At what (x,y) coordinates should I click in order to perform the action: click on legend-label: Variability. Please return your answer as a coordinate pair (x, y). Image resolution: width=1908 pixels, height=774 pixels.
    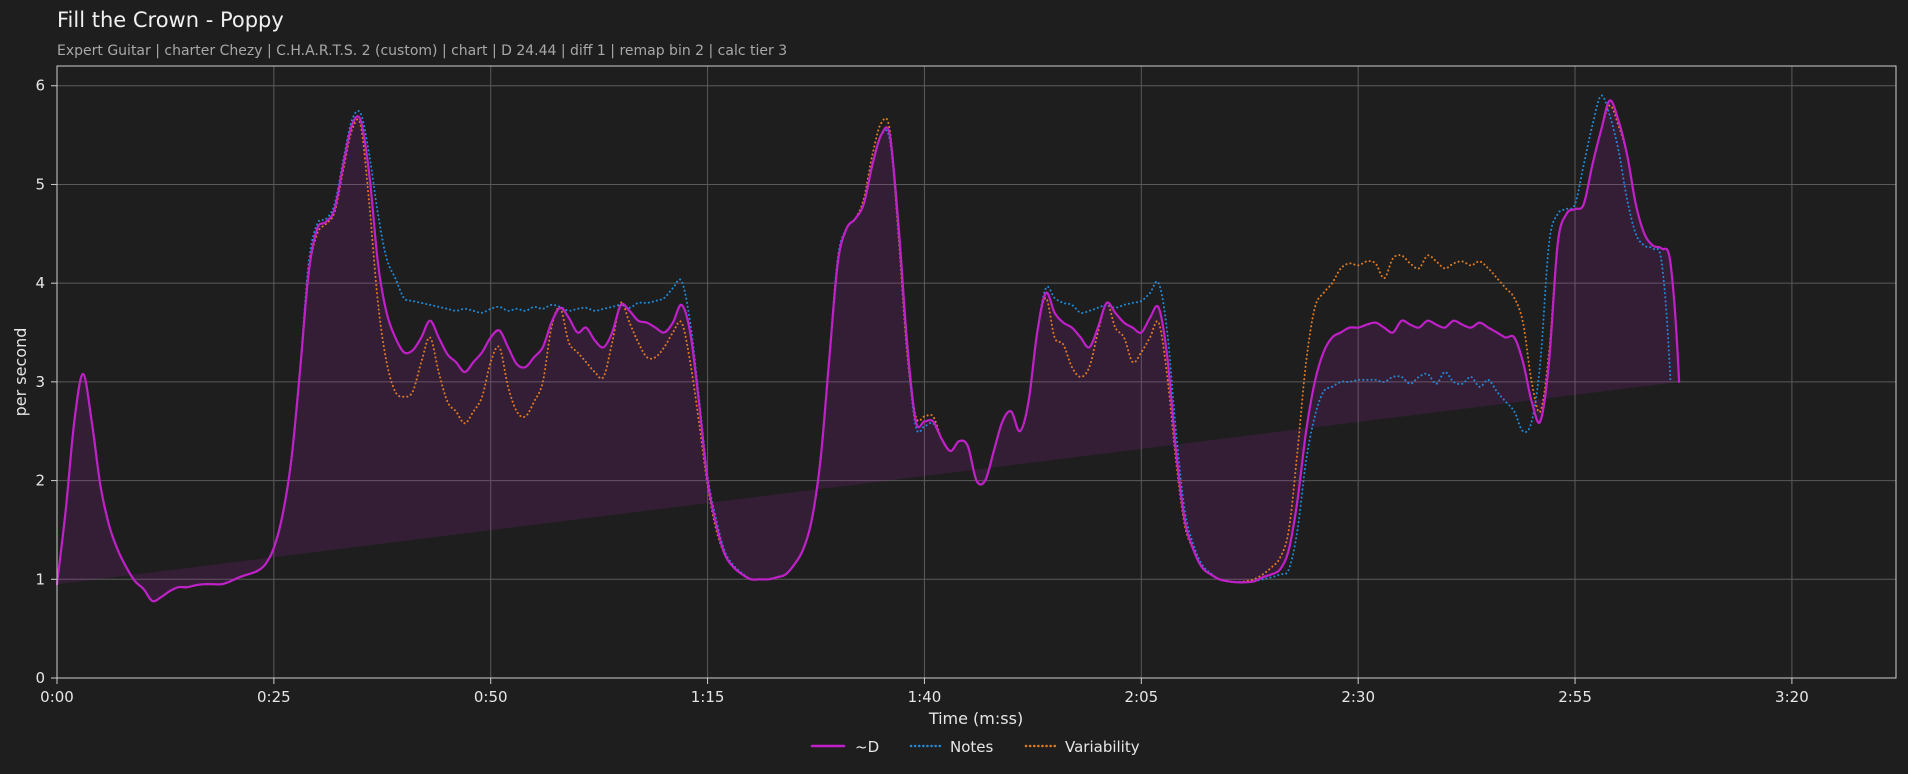
    Looking at the image, I should click on (1102, 747).